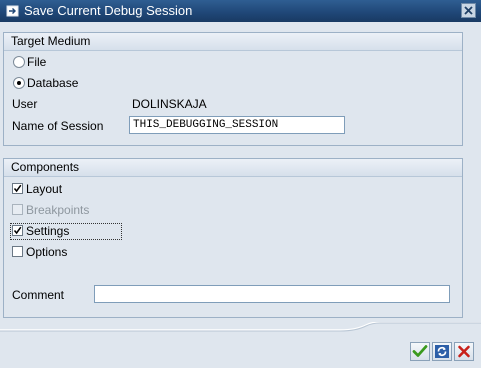  I want to click on breakpoints-label: Breakpoints, so click(58, 210).